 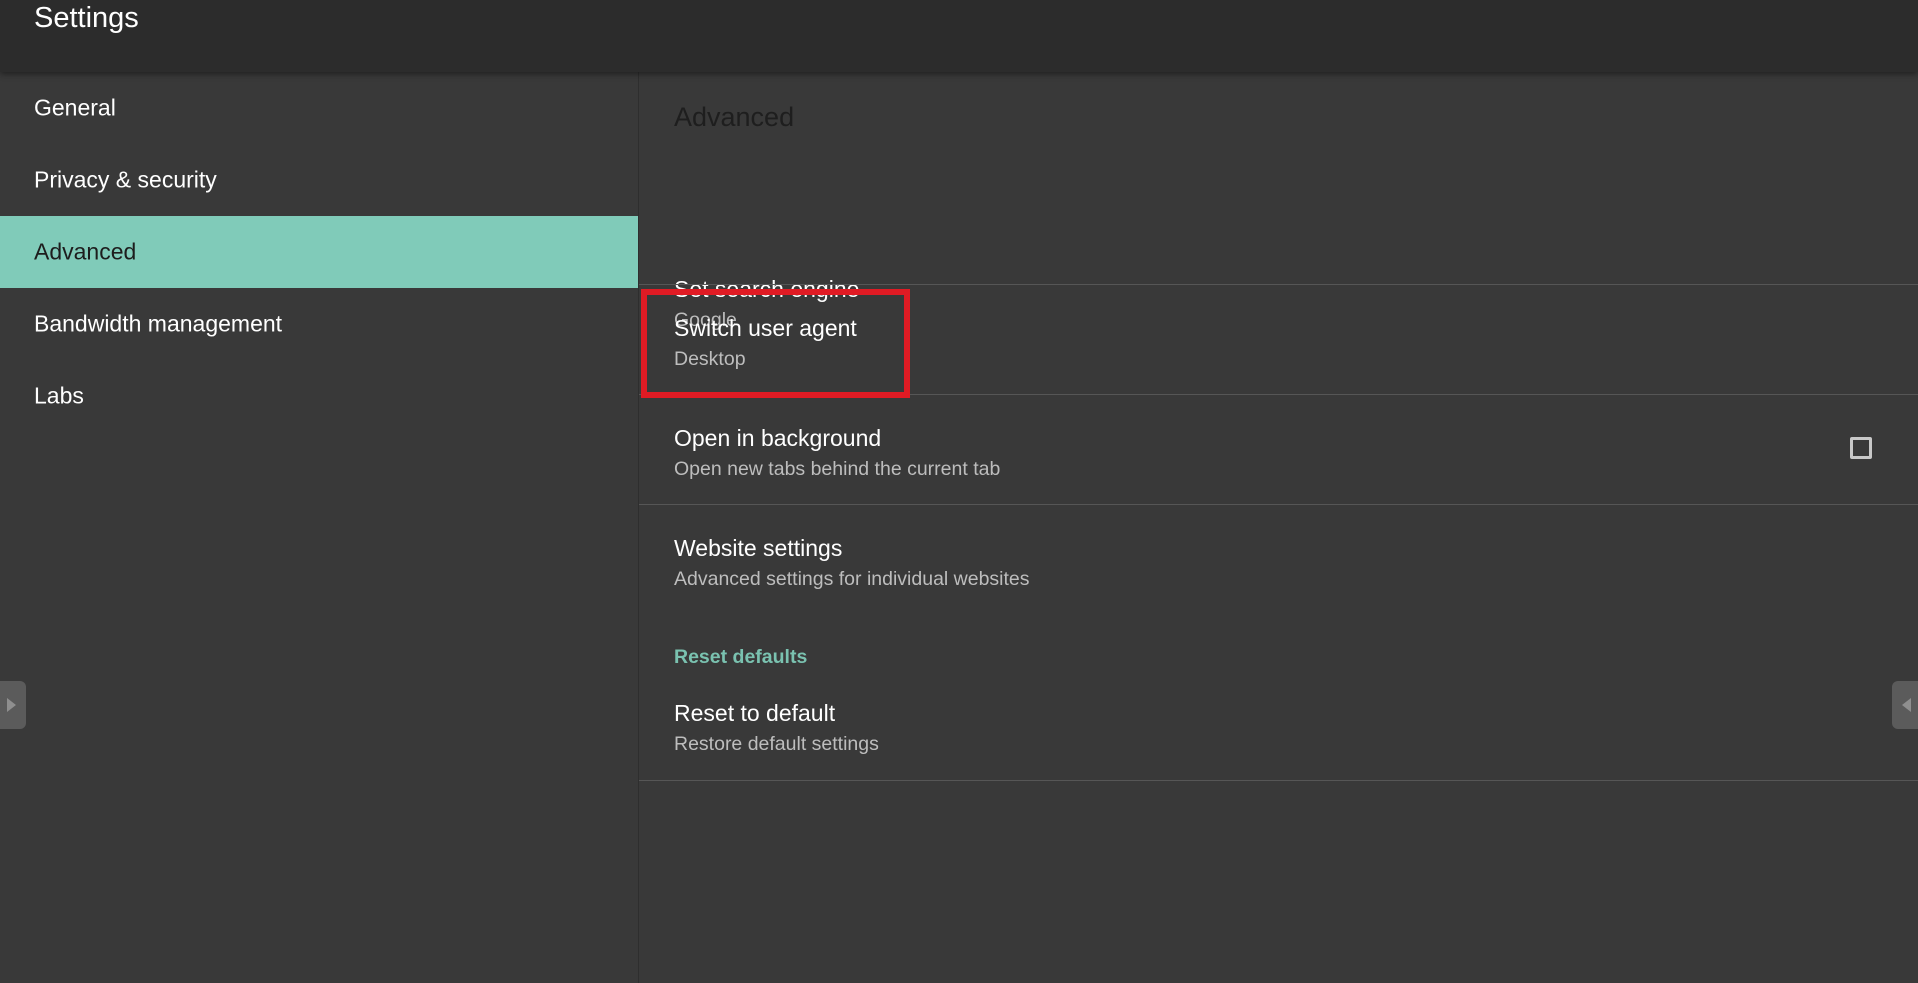 I want to click on open-in-background-checkbox, so click(x=1861, y=448).